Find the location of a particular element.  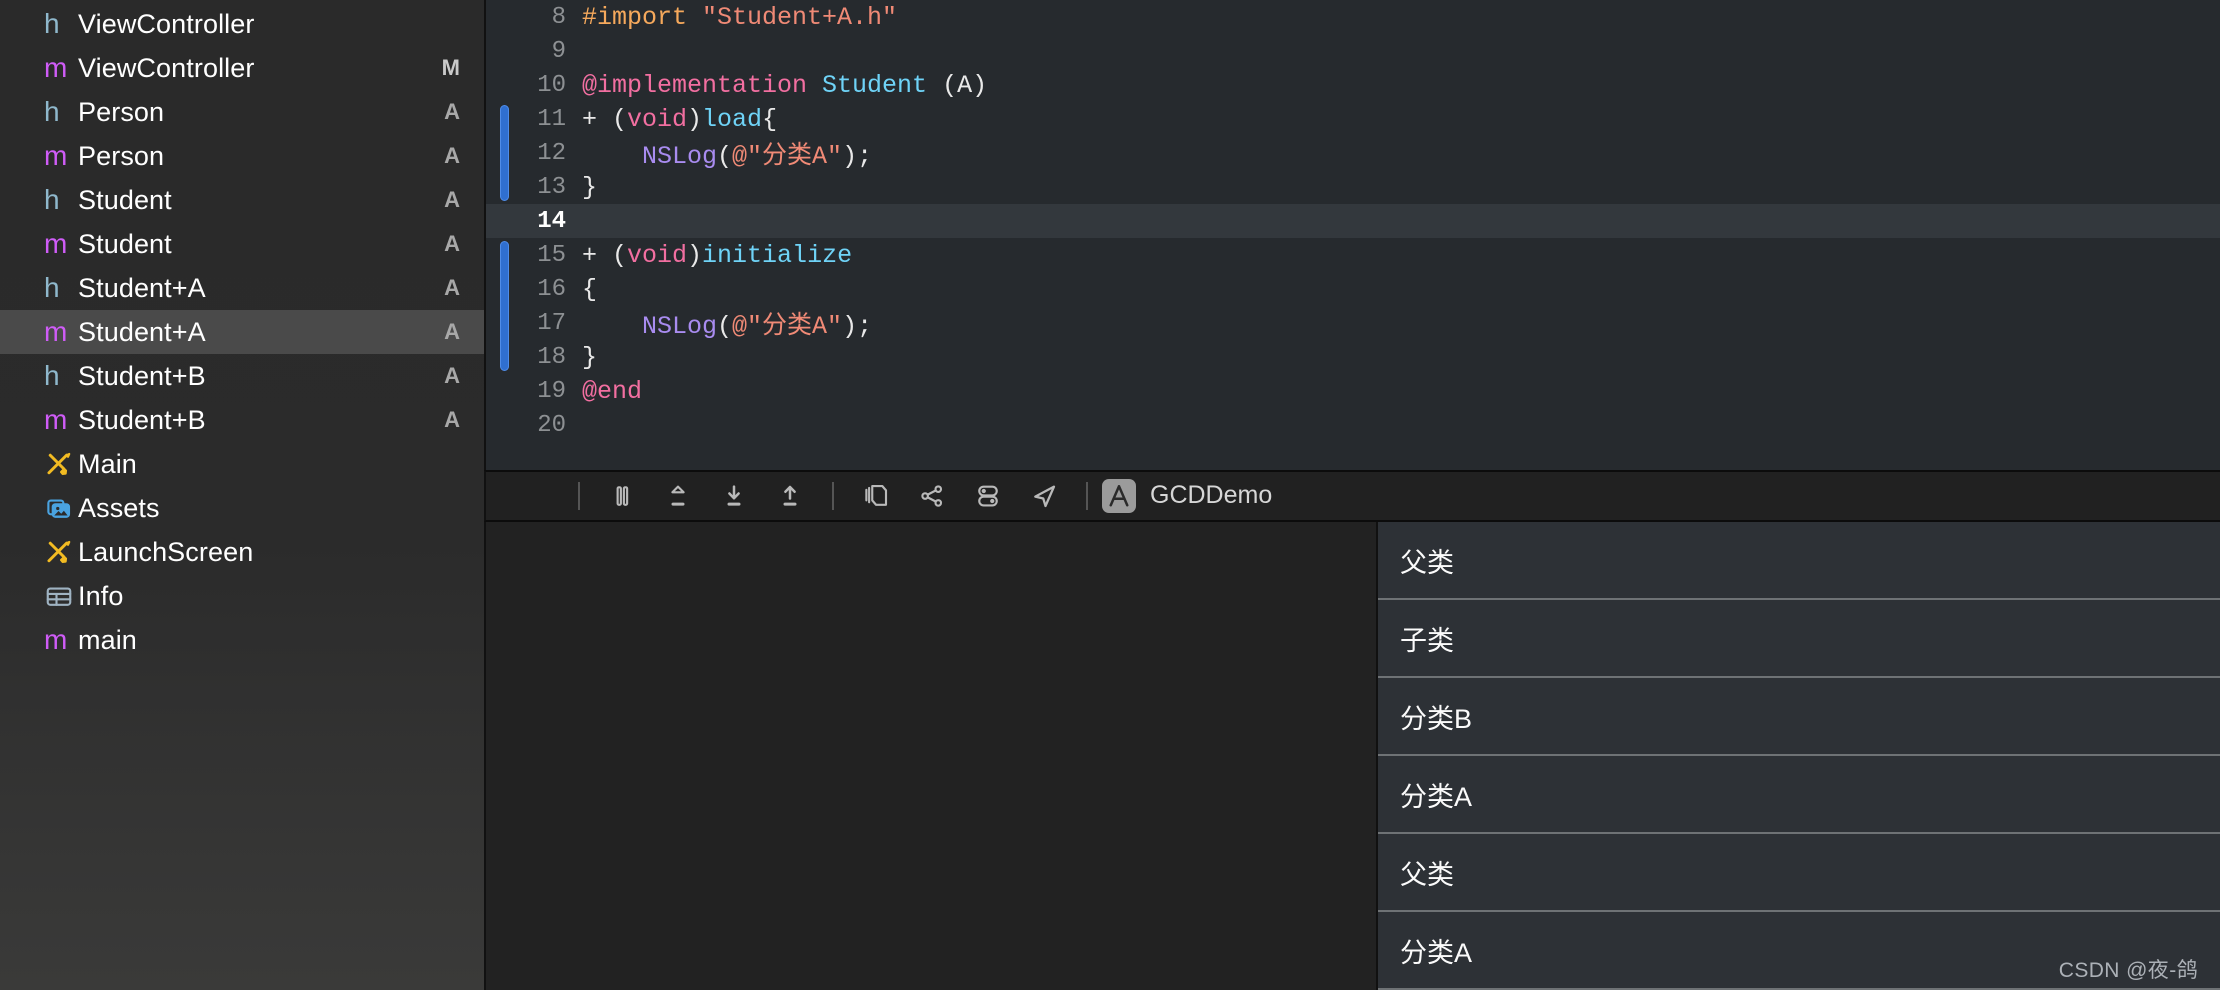

code-line: 13} is located at coordinates (1353, 187).